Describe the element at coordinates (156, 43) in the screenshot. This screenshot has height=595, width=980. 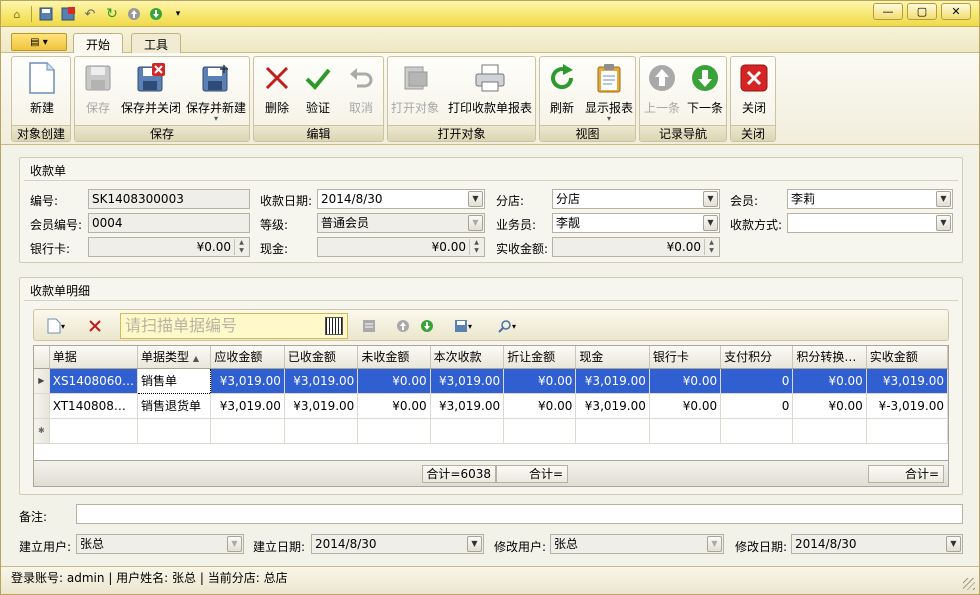
I see `tab-tools: 工具` at that location.